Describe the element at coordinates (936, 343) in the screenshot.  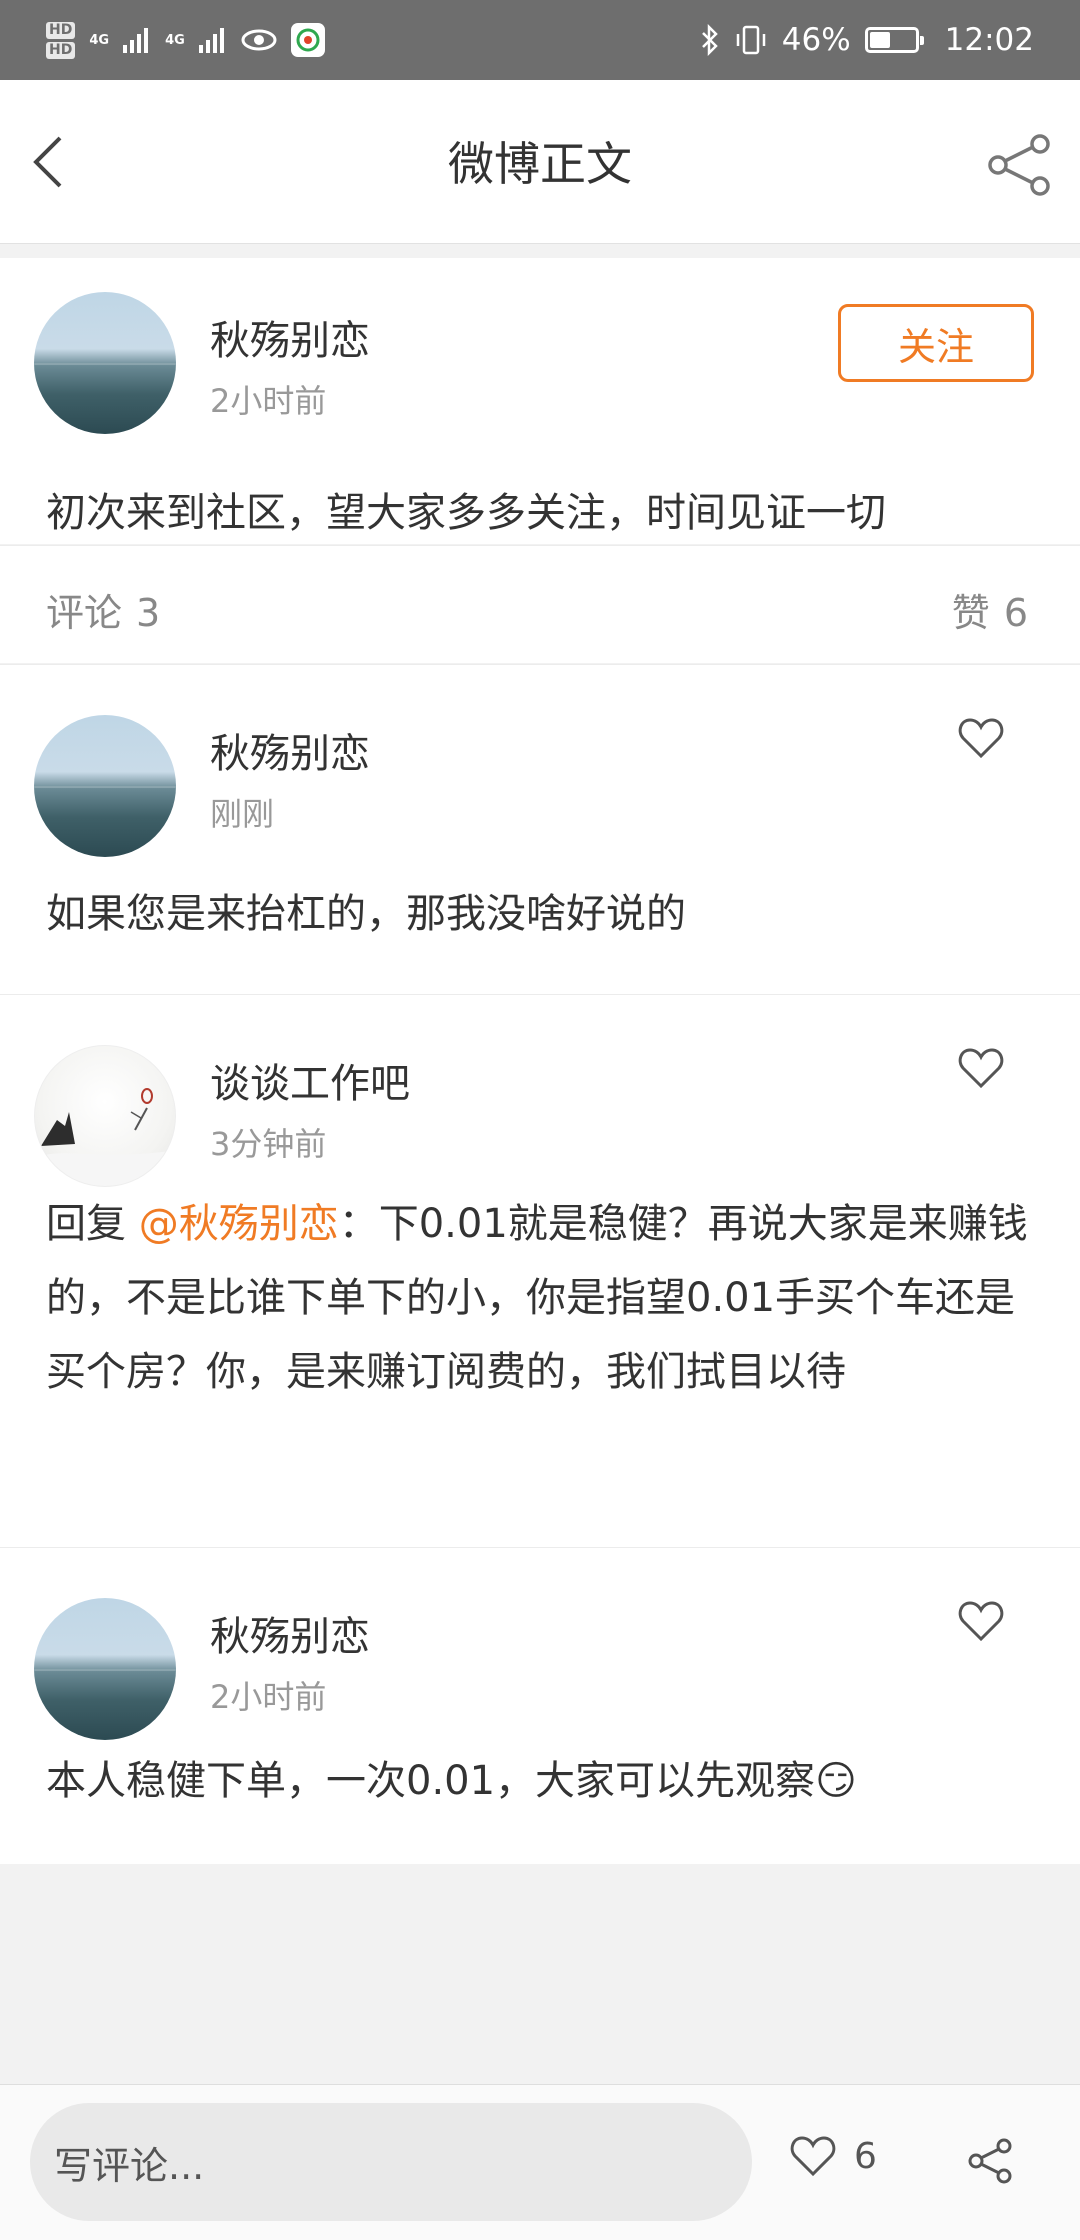
I see `follow-button: 关注` at that location.